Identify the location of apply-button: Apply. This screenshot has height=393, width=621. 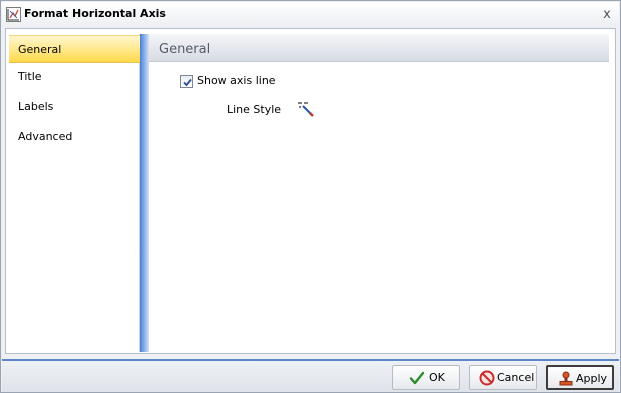
(580, 377).